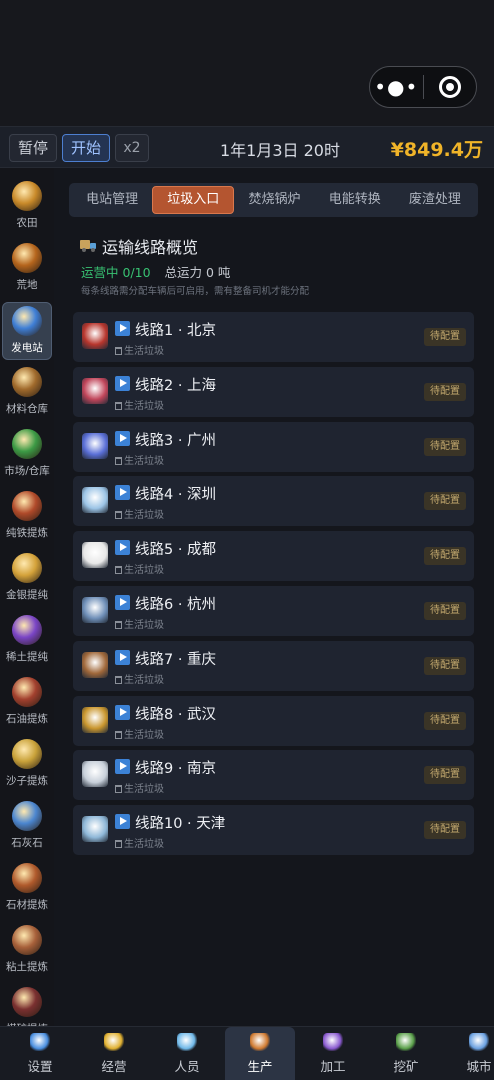  I want to click on route-row: 线路7 · 重庆生活垃圾 待配置, so click(273, 665).